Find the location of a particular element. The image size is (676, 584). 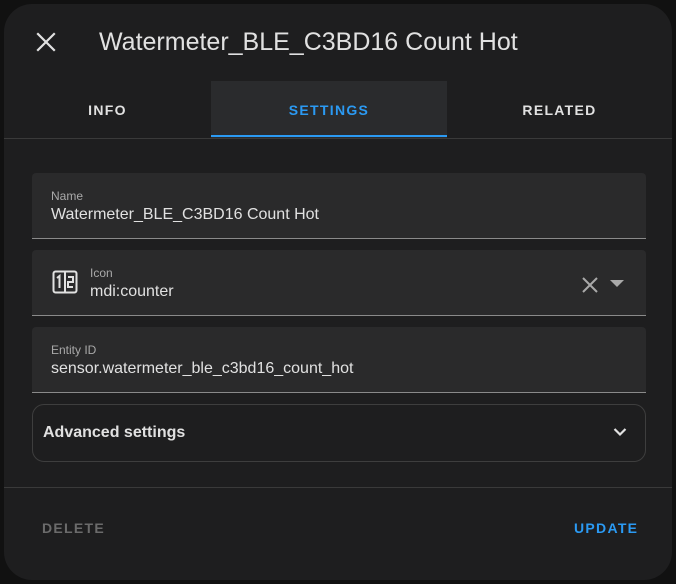

icon-field: Icon mdi:counter is located at coordinates (339, 283).